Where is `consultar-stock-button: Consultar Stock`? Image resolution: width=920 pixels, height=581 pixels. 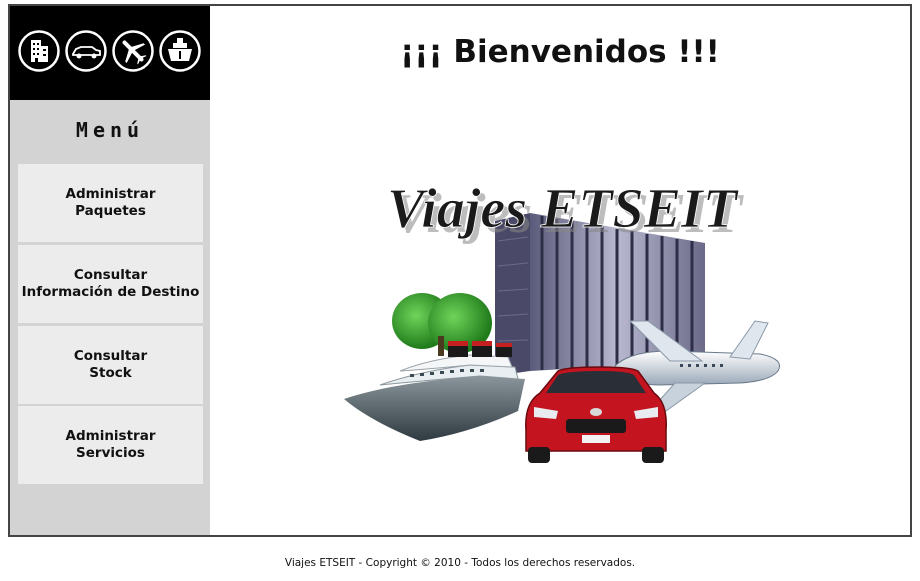
consultar-stock-button: Consultar Stock is located at coordinates (110, 365).